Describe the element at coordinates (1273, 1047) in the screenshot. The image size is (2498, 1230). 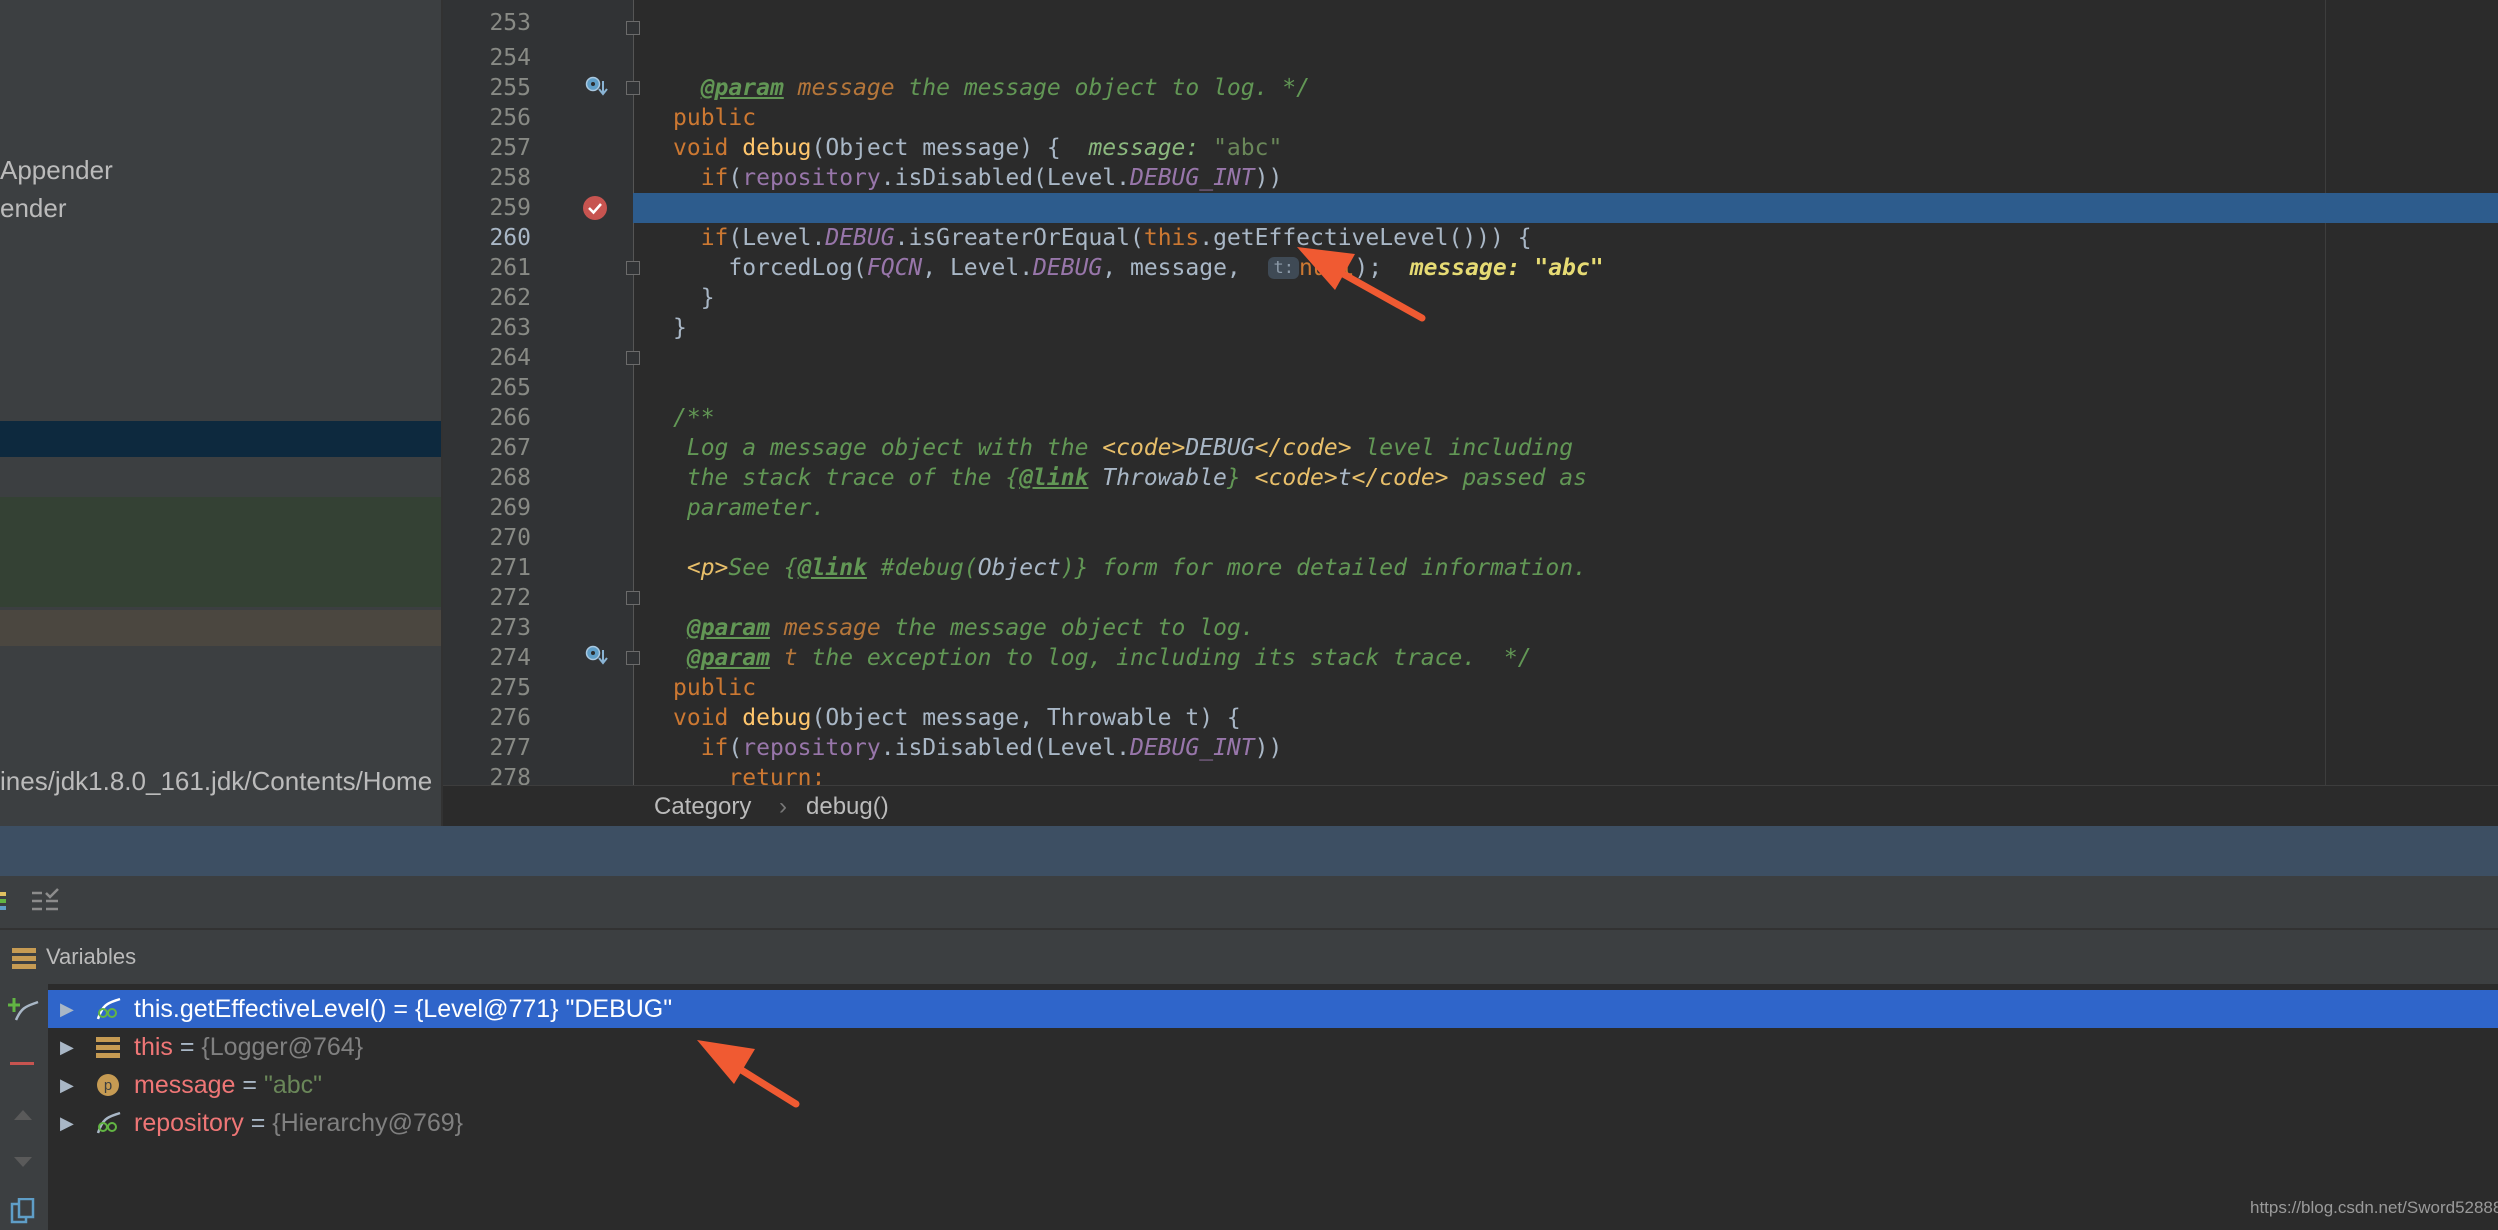
I see `variable-row-this: ▶ this = {Logger@764}` at that location.